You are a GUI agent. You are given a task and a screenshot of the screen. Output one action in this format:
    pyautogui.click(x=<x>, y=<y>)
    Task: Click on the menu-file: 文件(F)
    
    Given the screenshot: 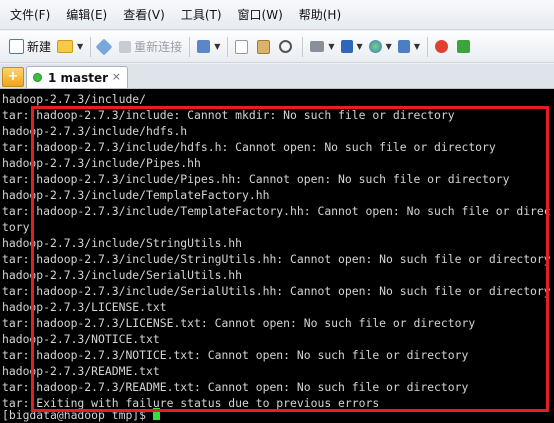 What is the action you would take?
    pyautogui.click(x=30, y=14)
    